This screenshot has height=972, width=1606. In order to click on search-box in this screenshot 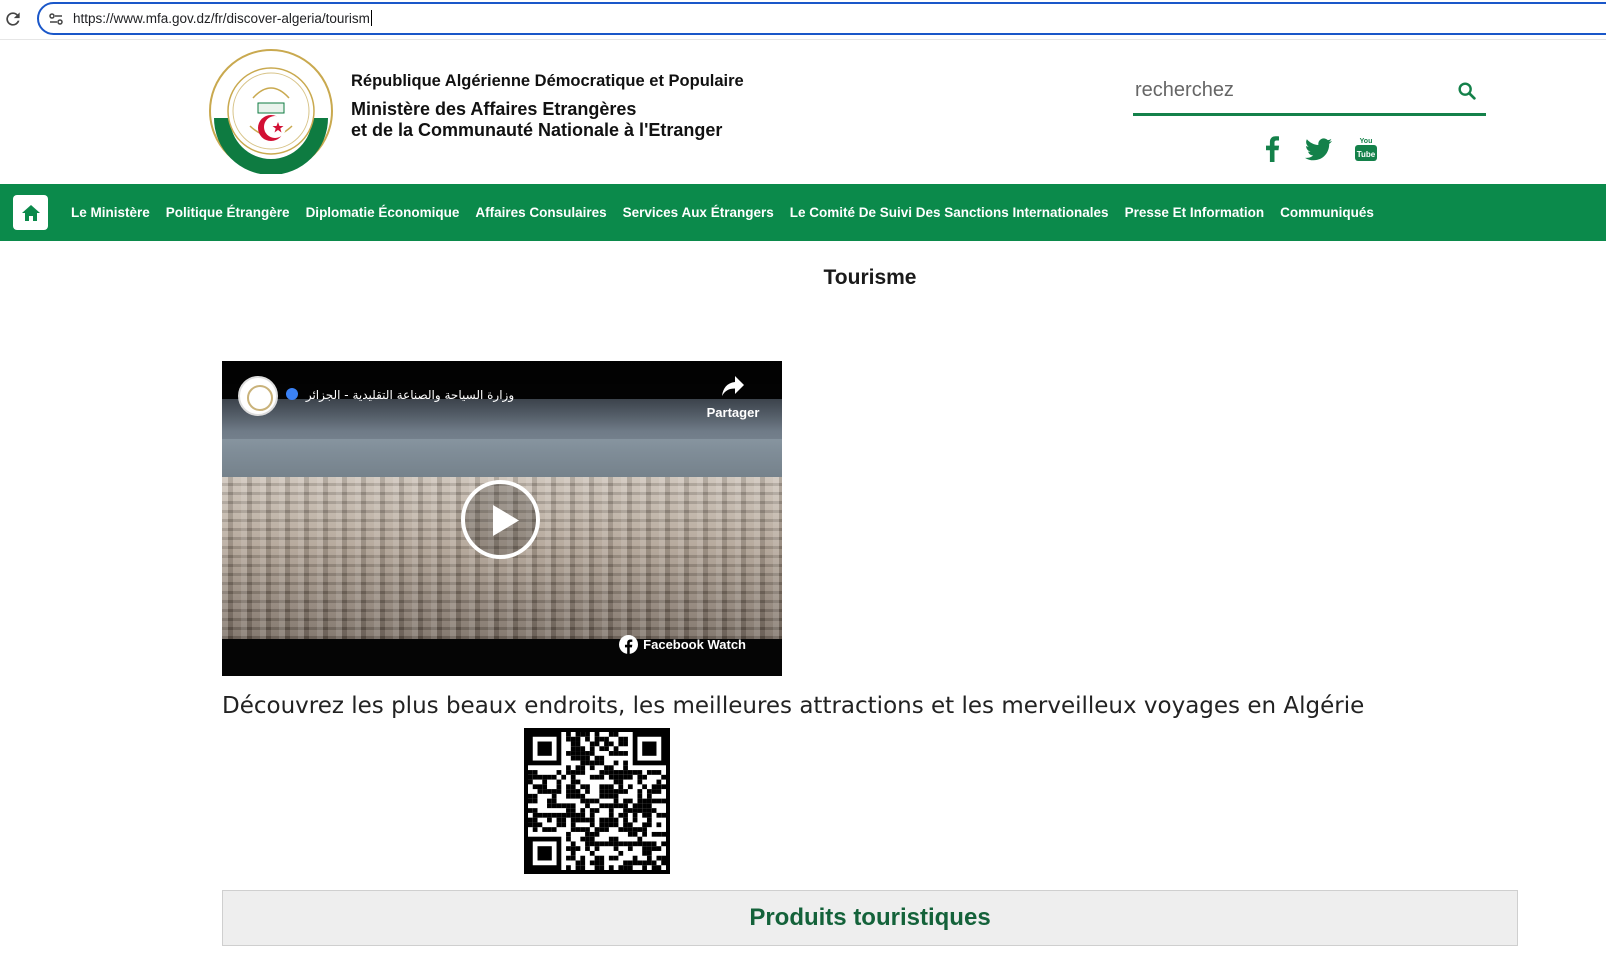, I will do `click(1309, 92)`.